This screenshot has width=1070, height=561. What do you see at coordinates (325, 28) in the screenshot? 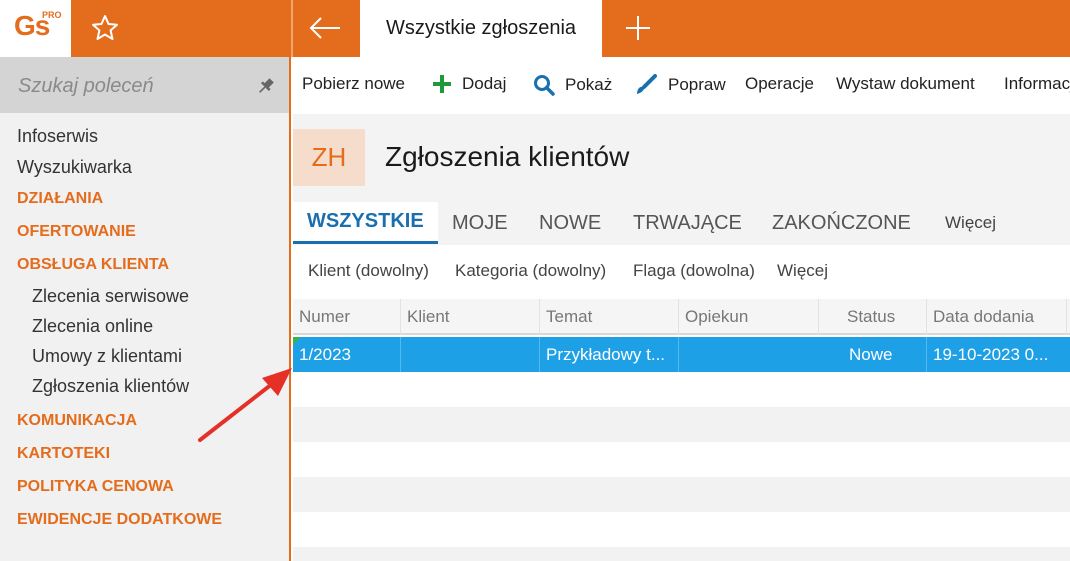
I see `back-arrow-icon` at bounding box center [325, 28].